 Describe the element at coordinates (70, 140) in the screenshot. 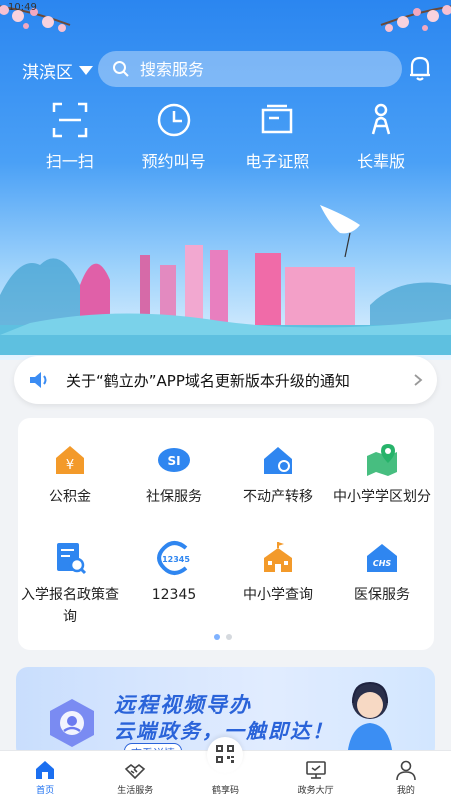

I see `quick-action-scan: 扫一扫` at that location.